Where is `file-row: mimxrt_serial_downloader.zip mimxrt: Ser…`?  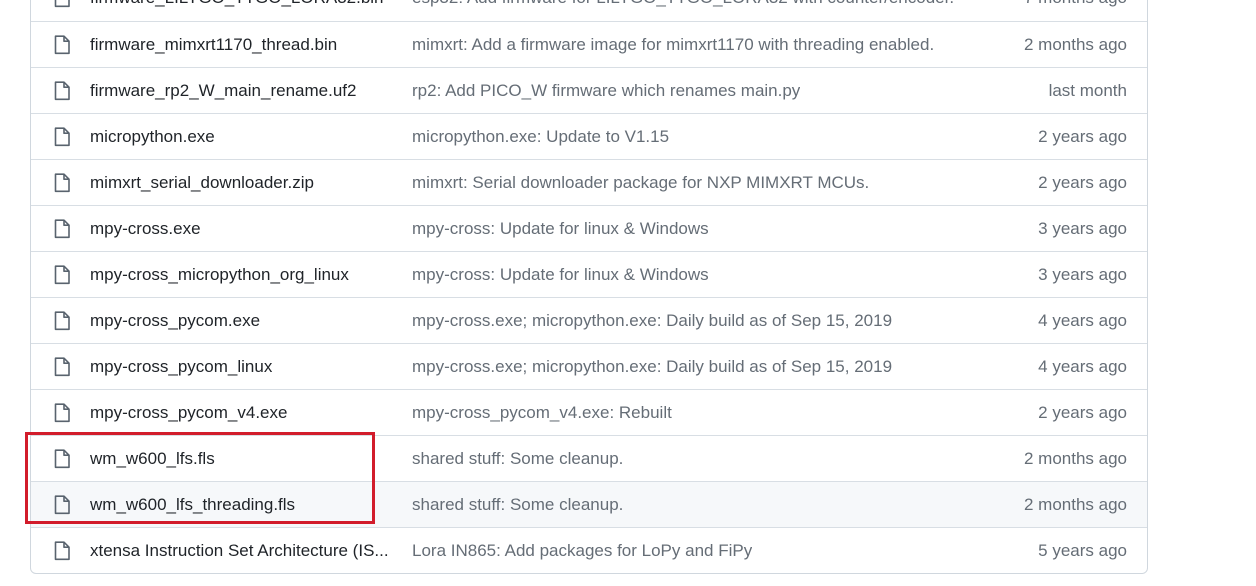
file-row: mimxrt_serial_downloader.zip mimxrt: Ser… is located at coordinates (589, 182).